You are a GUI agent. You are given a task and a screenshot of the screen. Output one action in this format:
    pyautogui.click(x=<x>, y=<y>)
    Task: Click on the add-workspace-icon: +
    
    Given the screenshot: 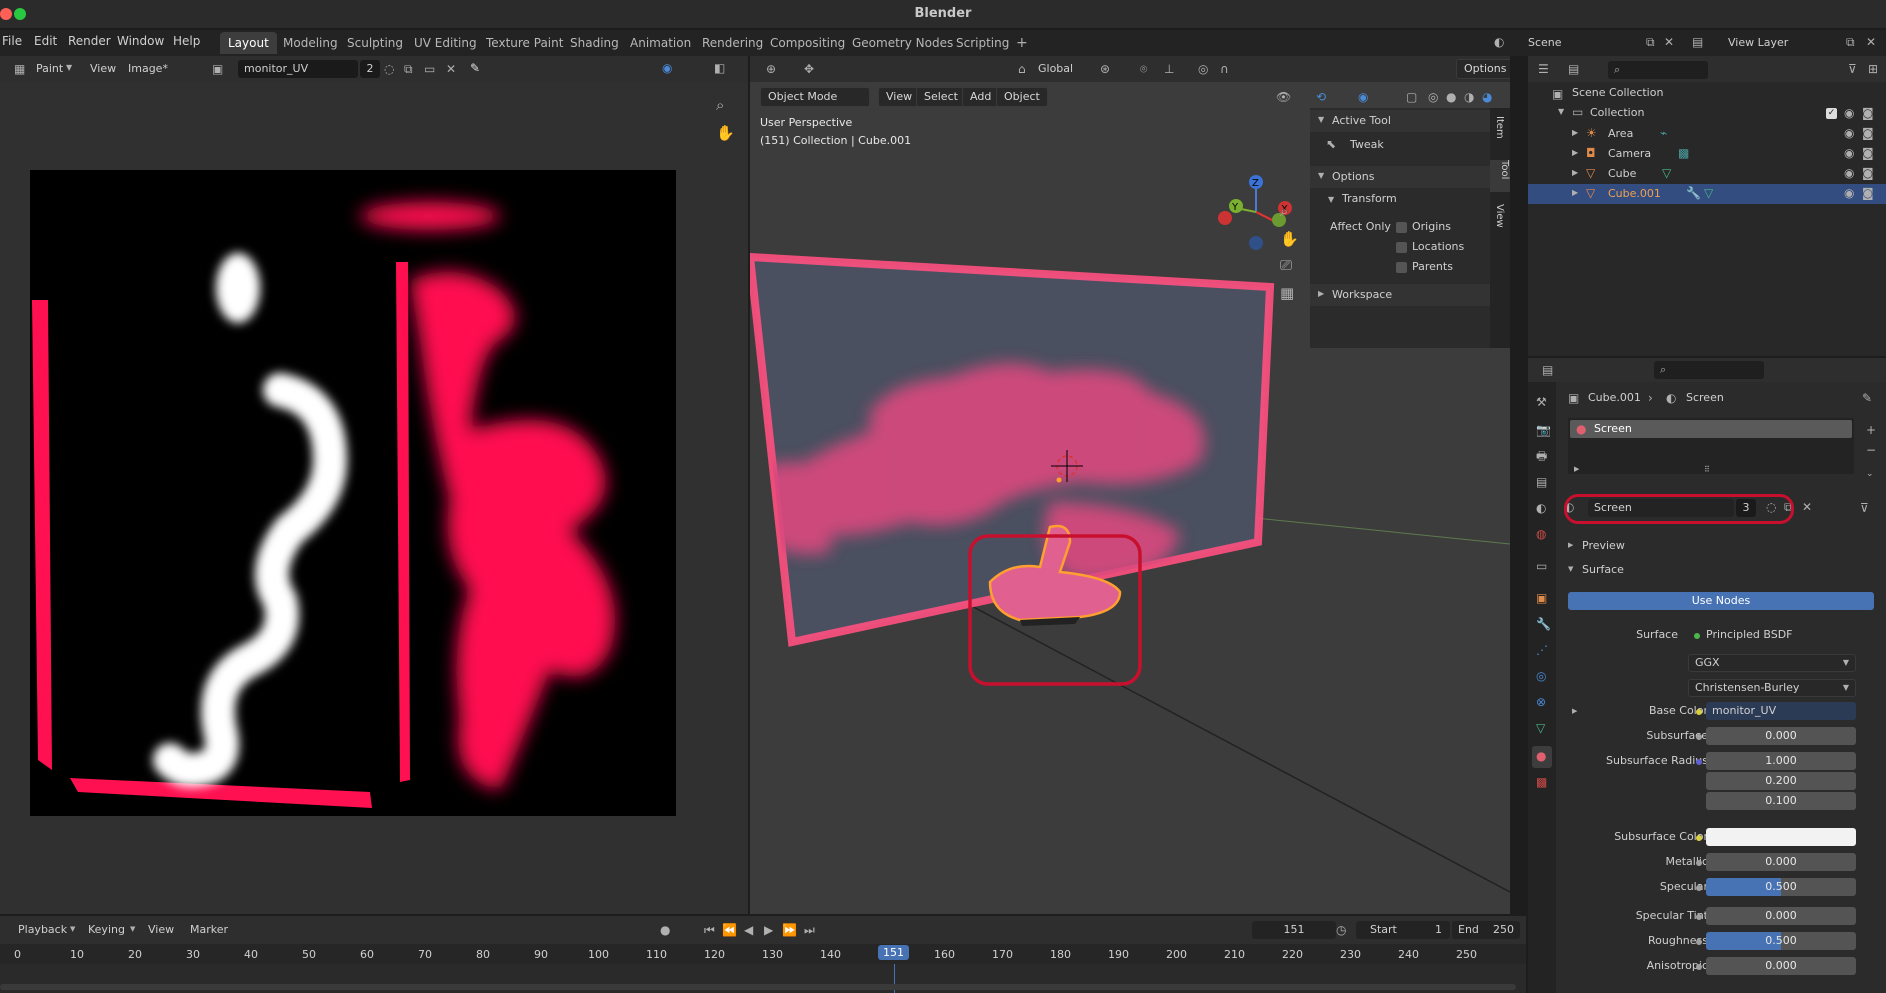 What is the action you would take?
    pyautogui.click(x=1022, y=43)
    